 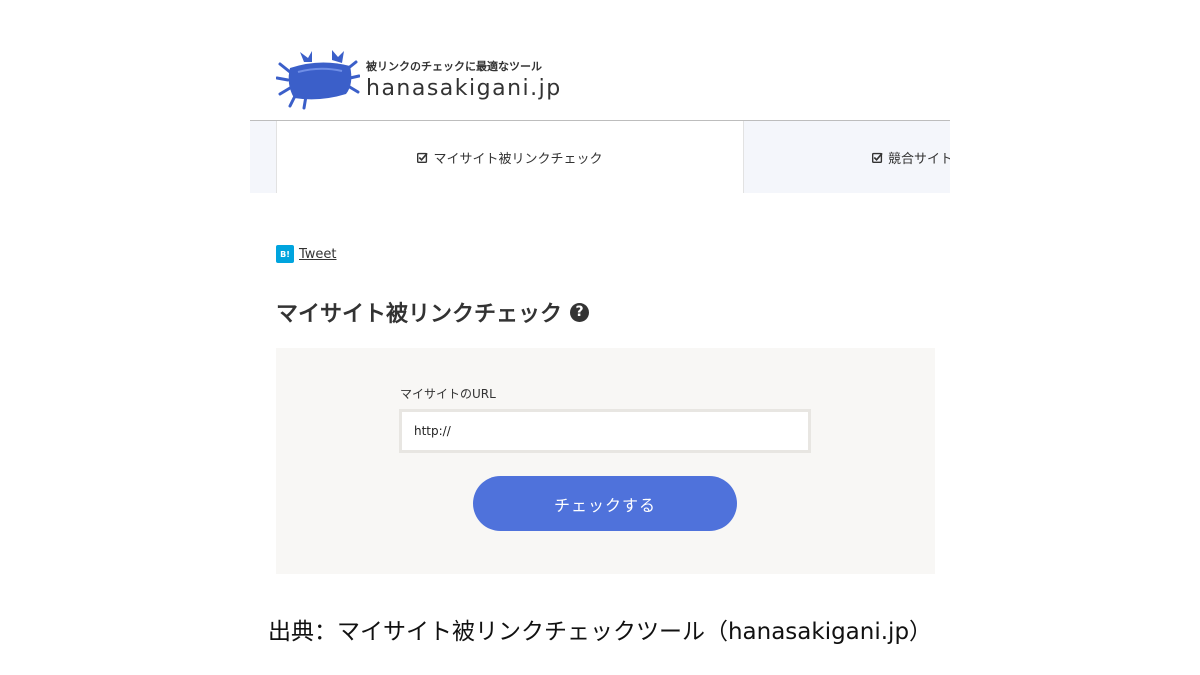 What do you see at coordinates (605, 431) in the screenshot?
I see `url-input` at bounding box center [605, 431].